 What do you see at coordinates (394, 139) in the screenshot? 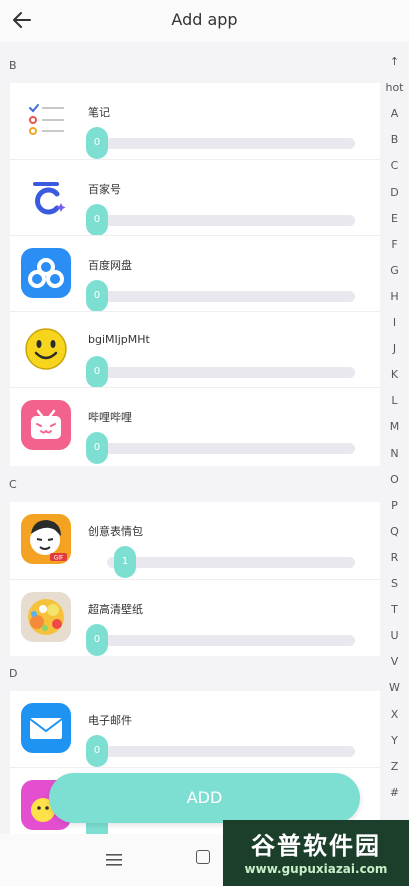
I see `index-letter: B` at bounding box center [394, 139].